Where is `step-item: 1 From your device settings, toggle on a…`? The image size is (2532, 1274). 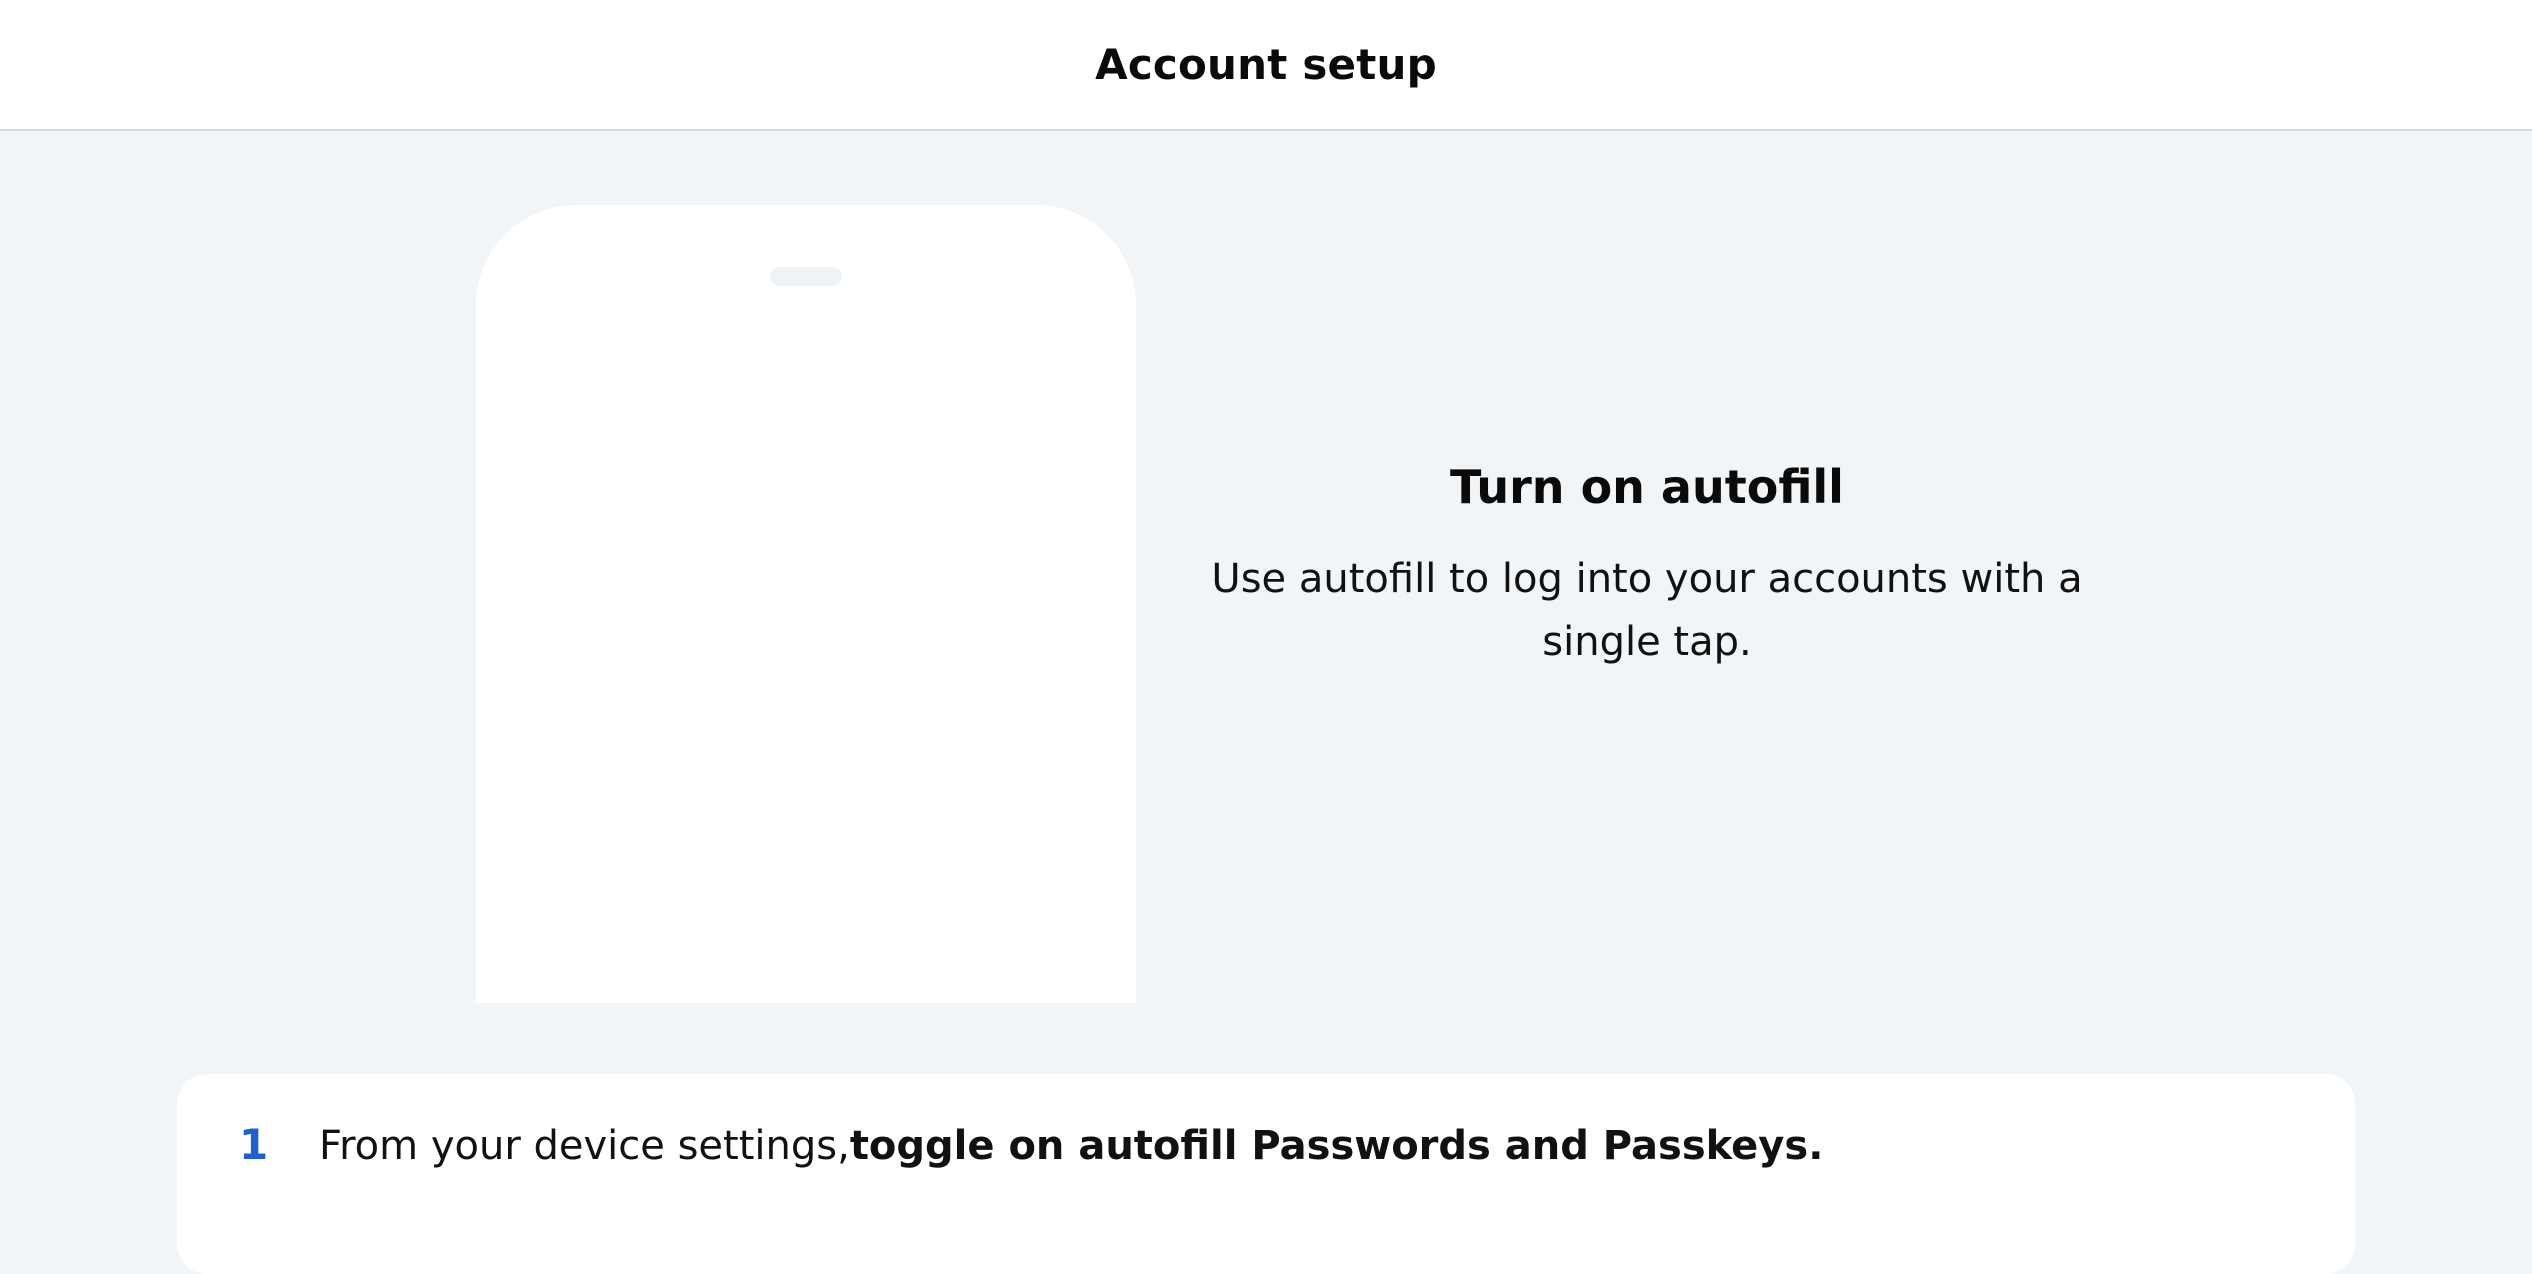 step-item: 1 From your device settings, toggle on a… is located at coordinates (1031, 1144).